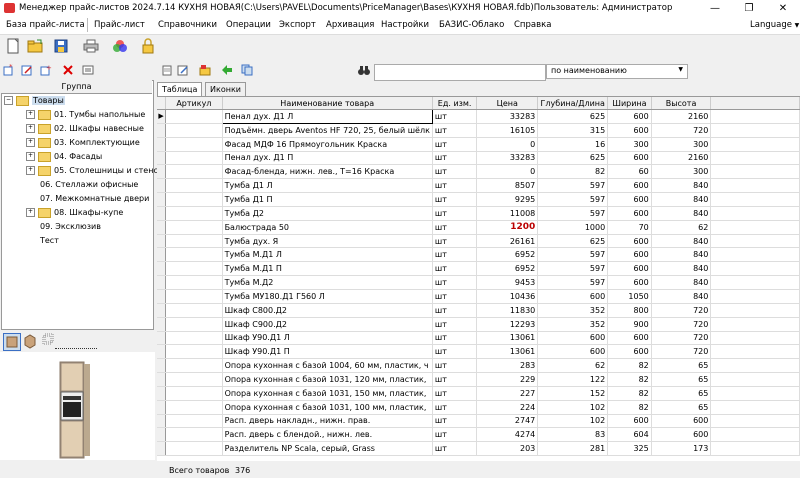 This screenshot has width=800, height=478. What do you see at coordinates (573, 379) in the screenshot?
I see `depth-cell: 122` at bounding box center [573, 379].